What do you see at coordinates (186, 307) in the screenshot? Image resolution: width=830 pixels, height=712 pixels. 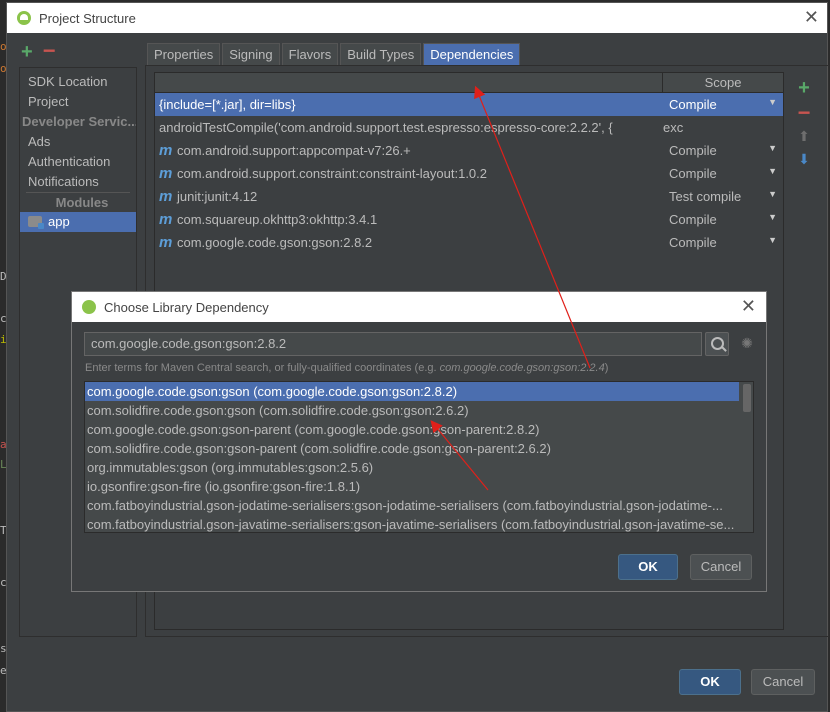 I see `dialog-title: Choose Library Dependency` at bounding box center [186, 307].